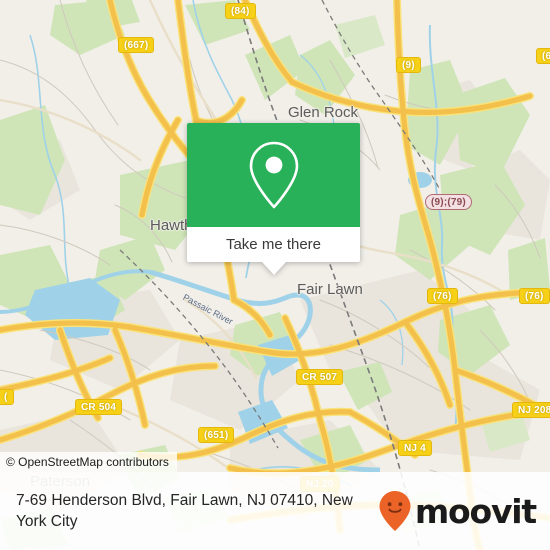 The image size is (550, 550). I want to click on map-pin-icon, so click(273, 175).